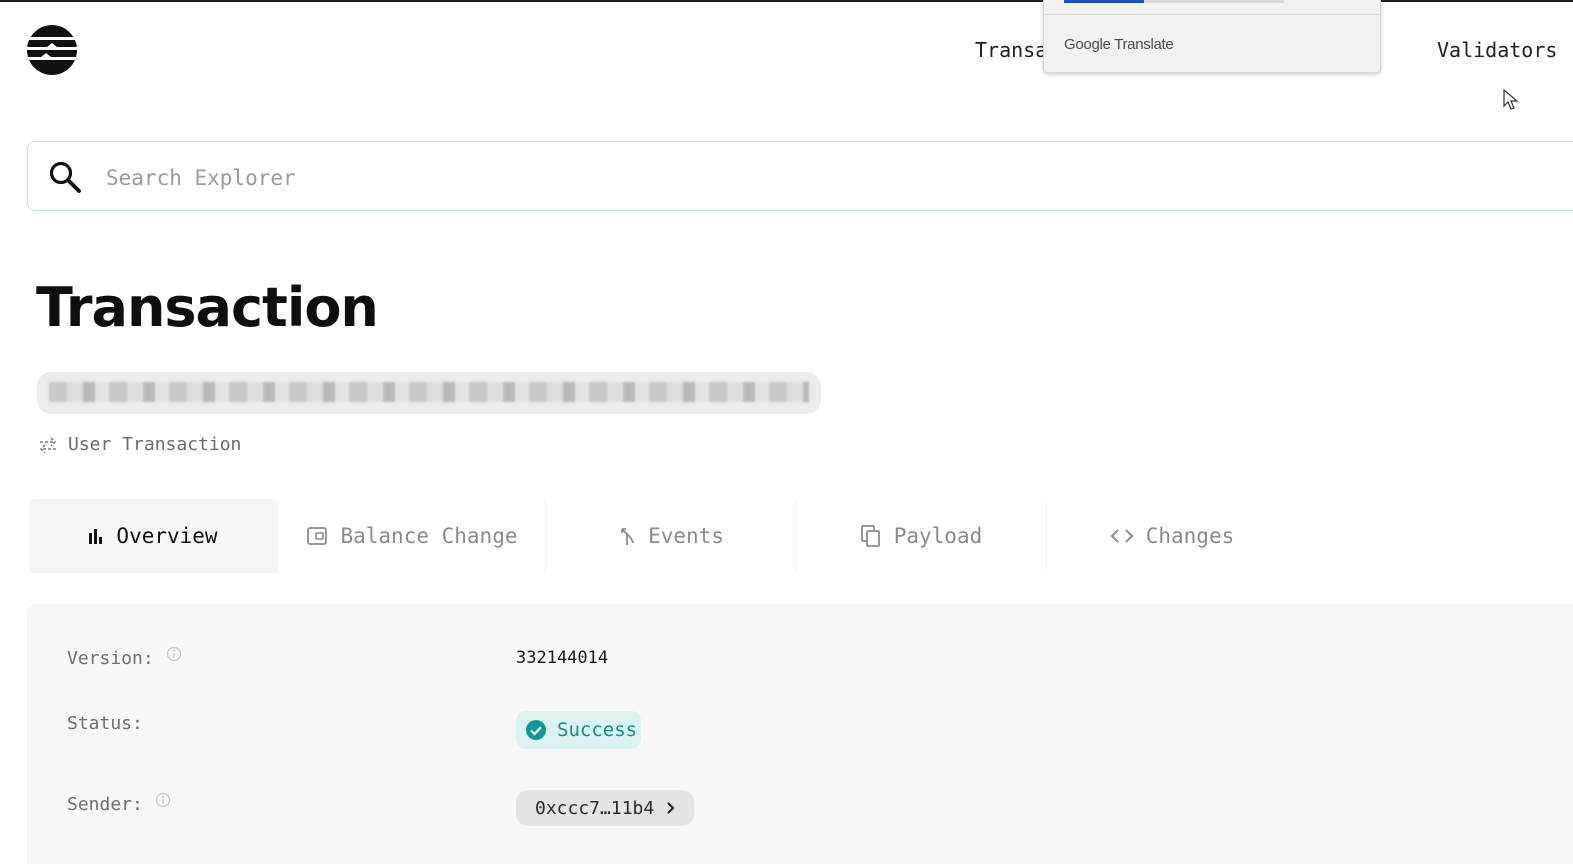 The image size is (1573, 864). I want to click on translate-divider, so click(1212, 14).